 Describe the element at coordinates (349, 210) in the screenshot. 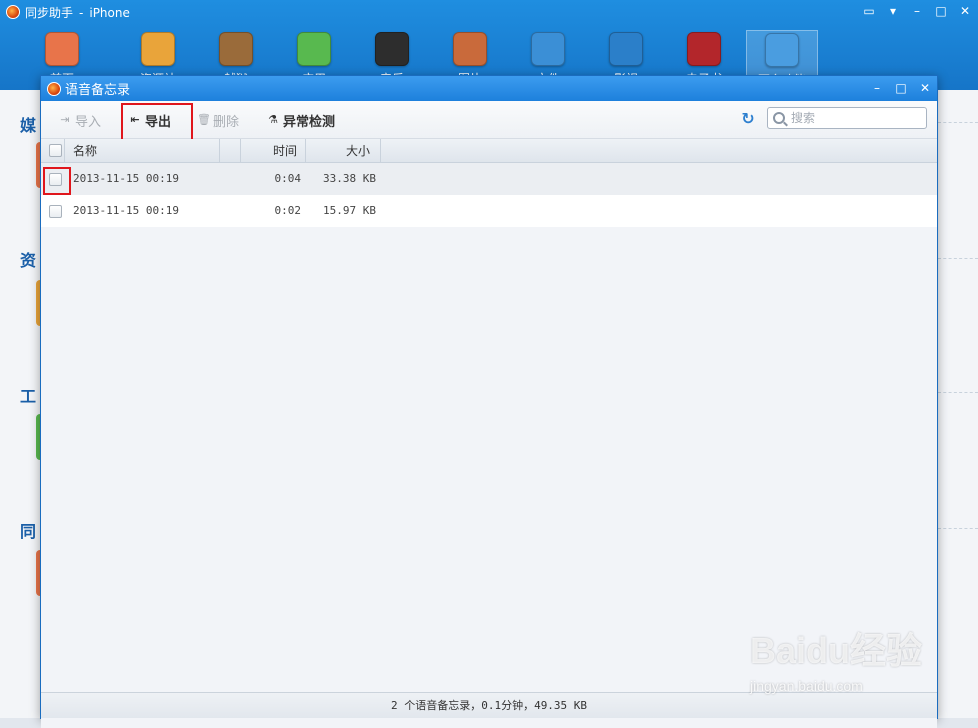

I see `memo-size: 15.97 KB` at that location.